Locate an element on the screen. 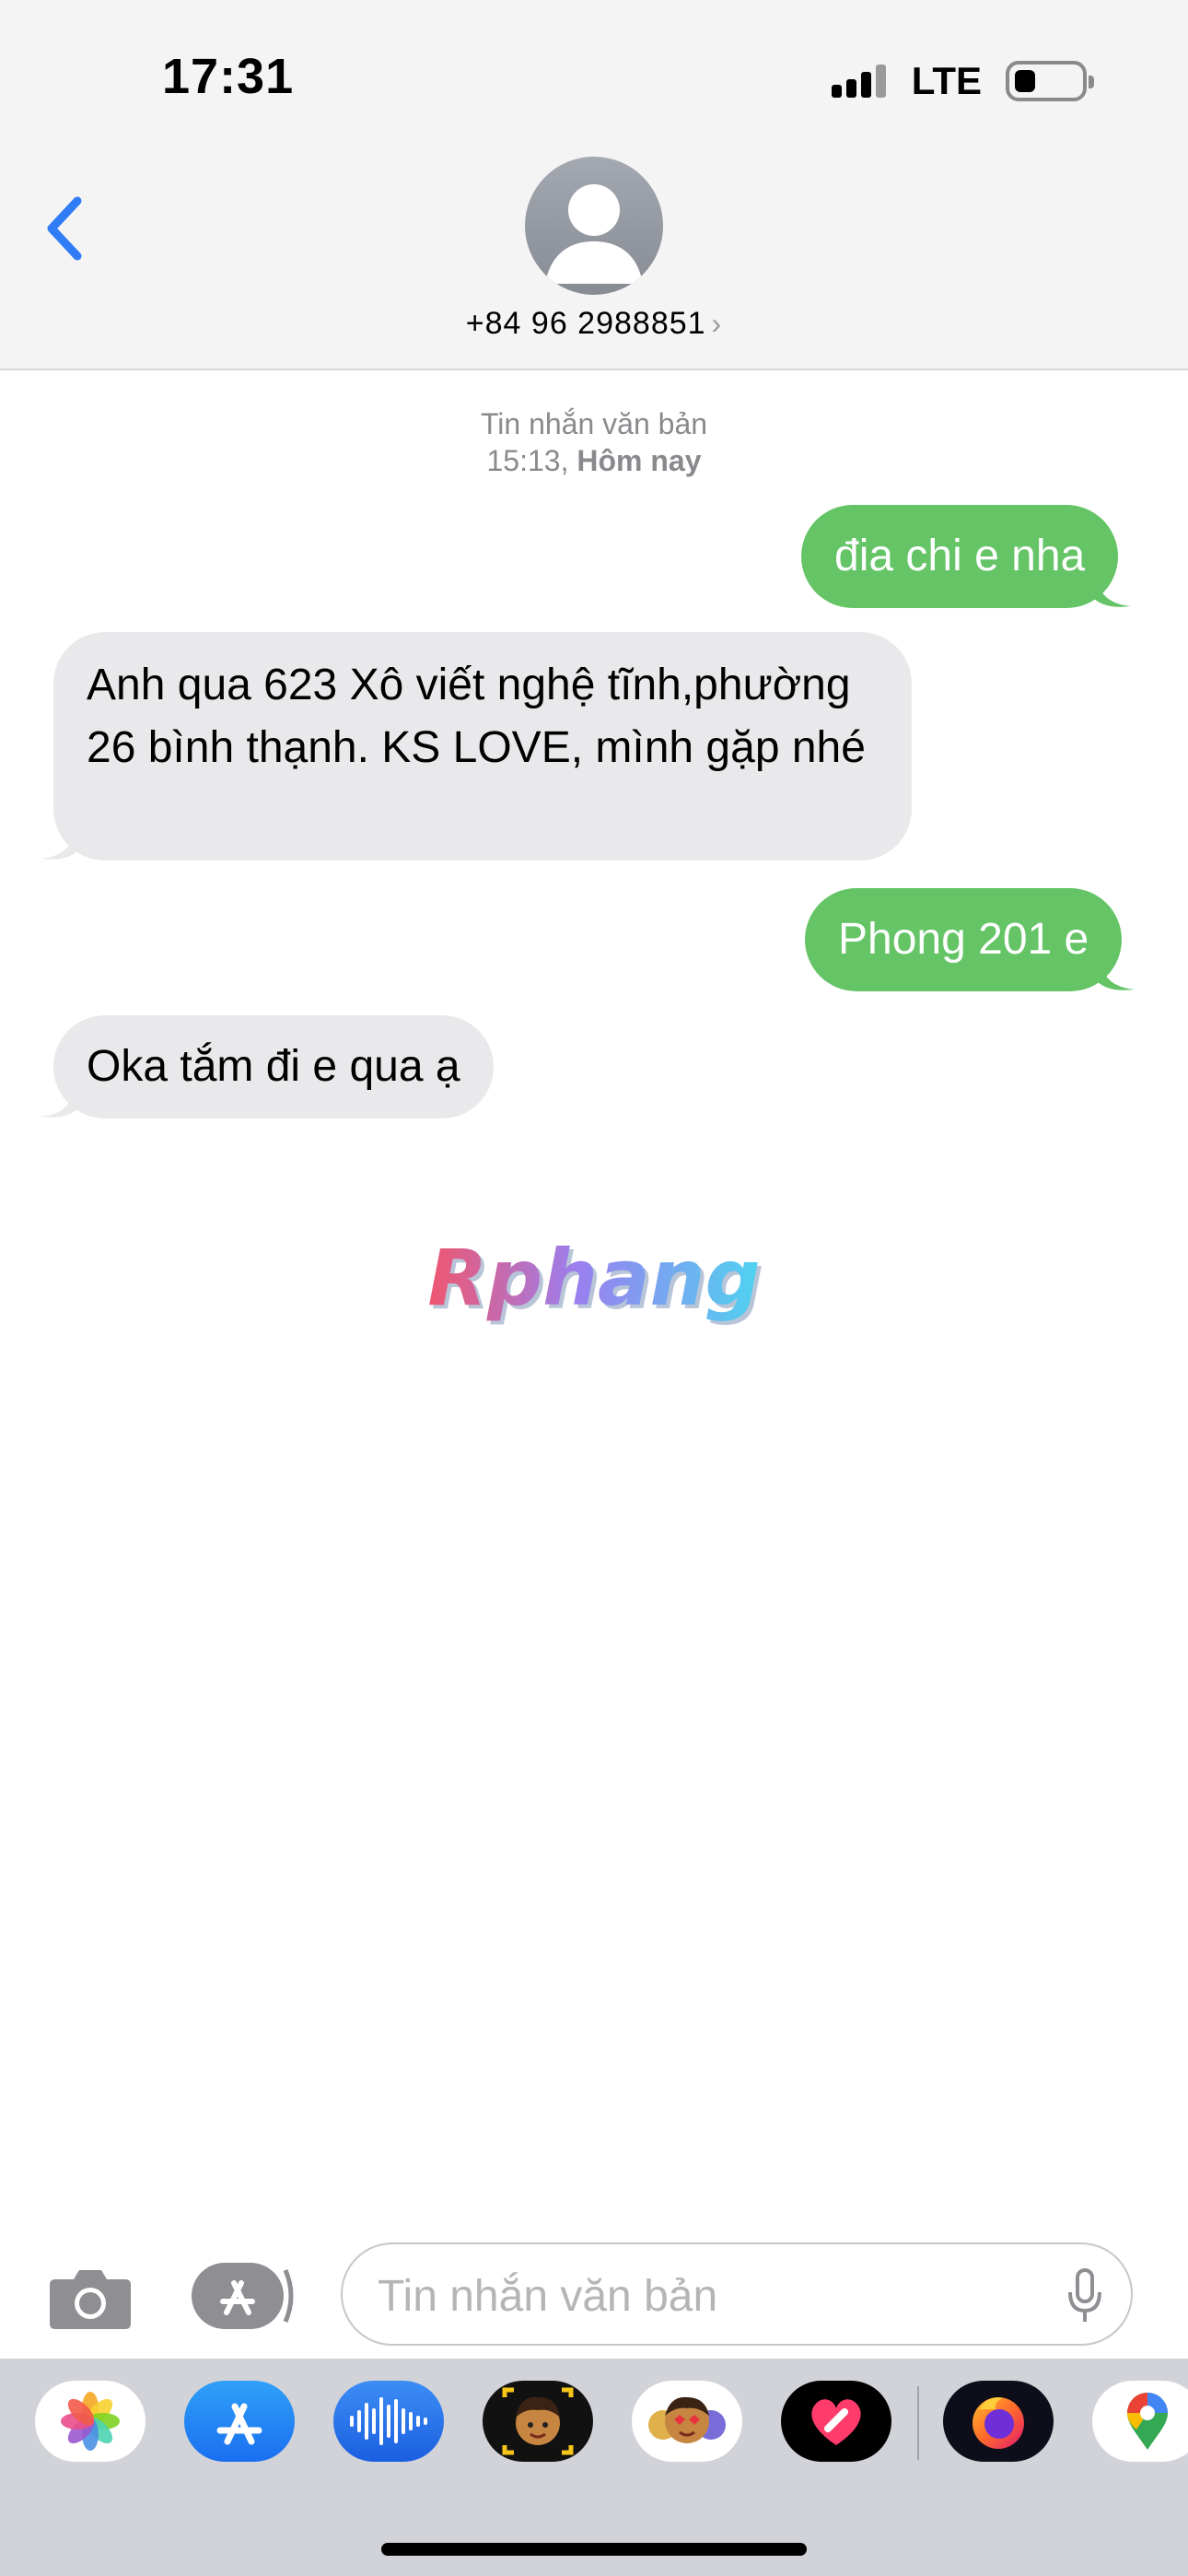  digital-touch-icon is located at coordinates (836, 2421).